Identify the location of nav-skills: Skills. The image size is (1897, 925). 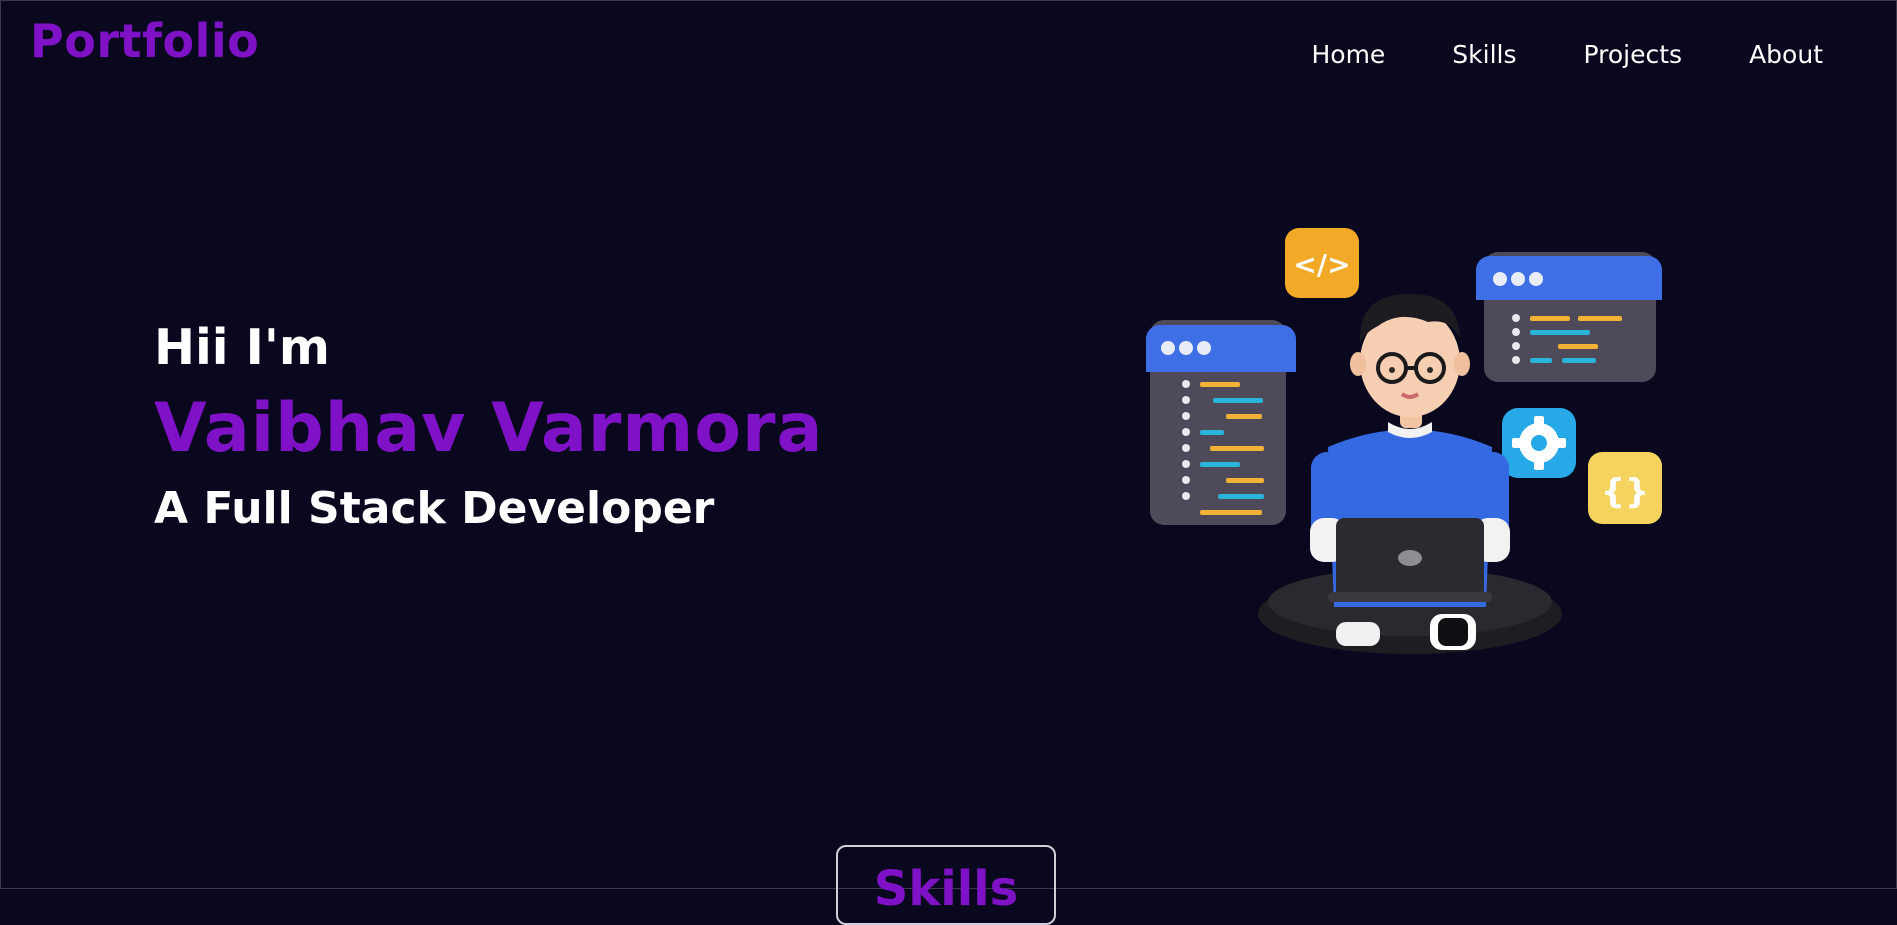
(1484, 54).